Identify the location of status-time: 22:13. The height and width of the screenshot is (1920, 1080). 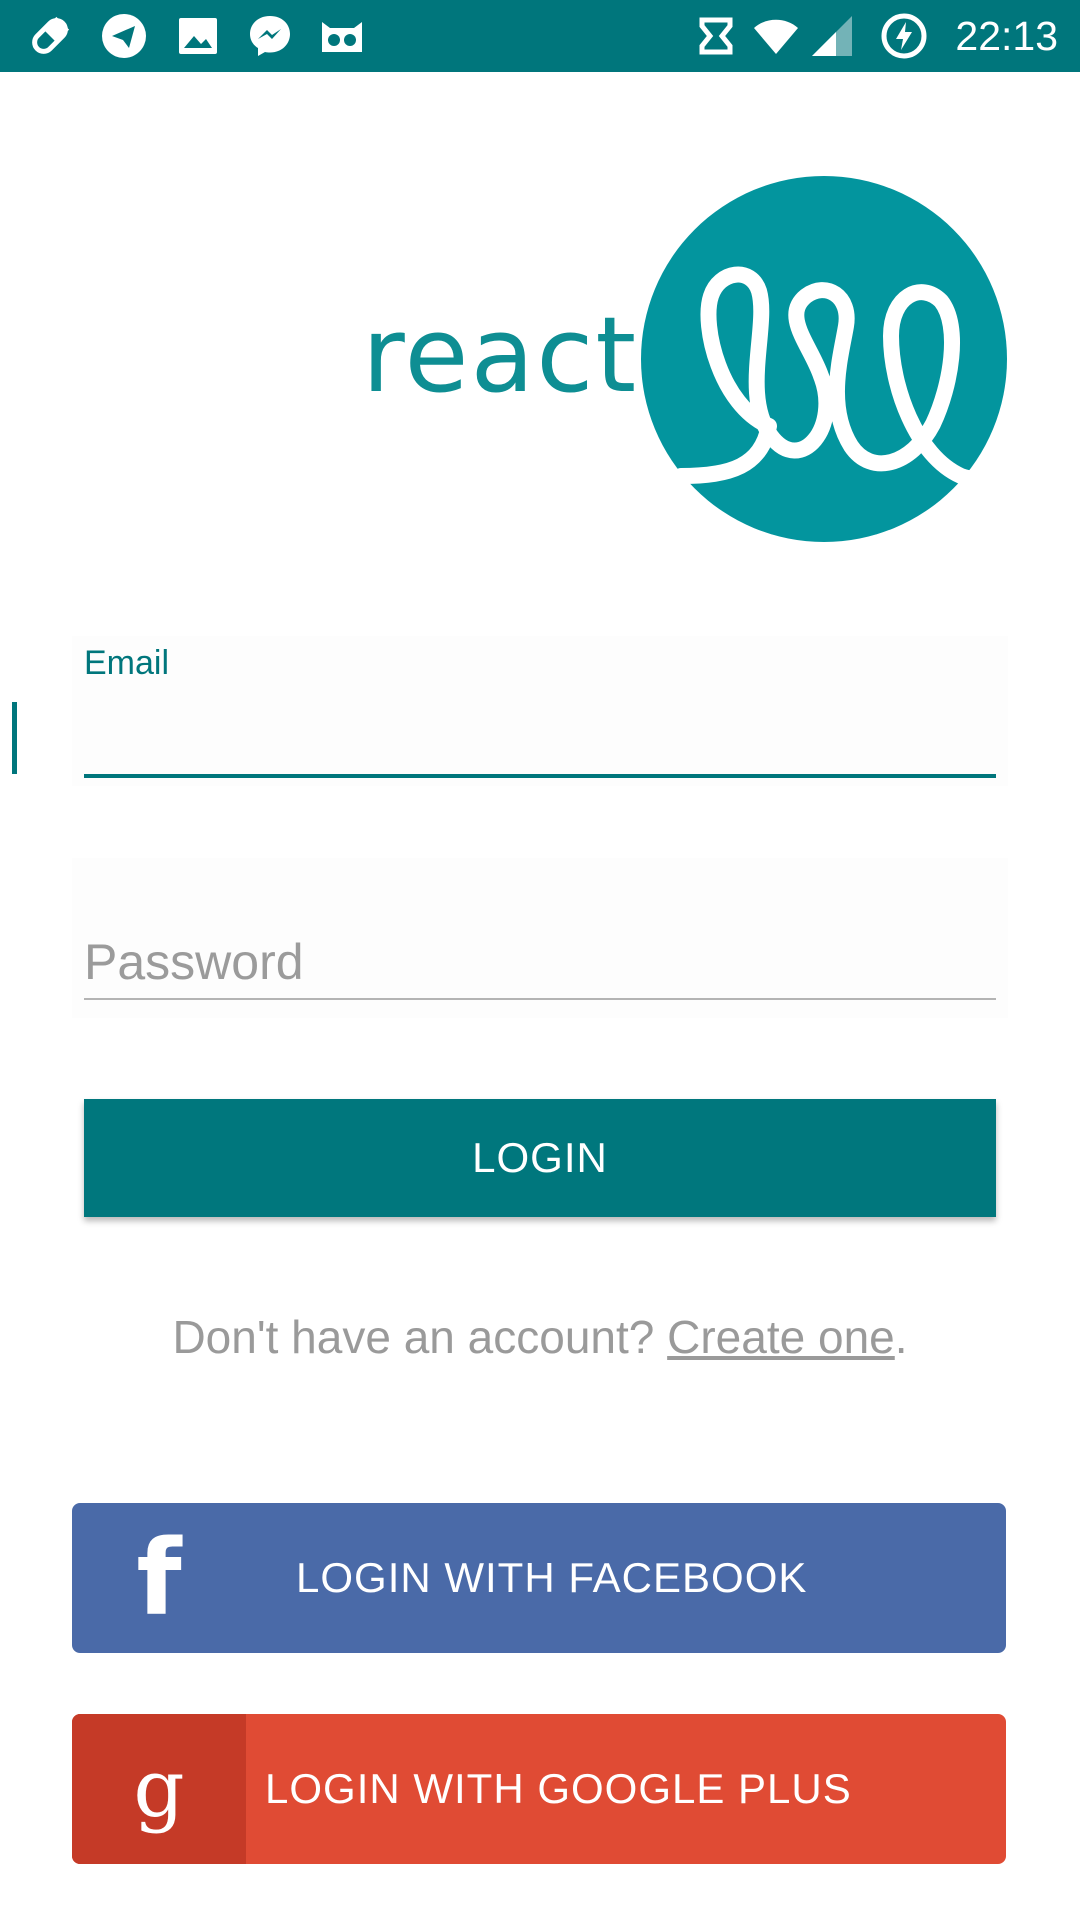
(1006, 36).